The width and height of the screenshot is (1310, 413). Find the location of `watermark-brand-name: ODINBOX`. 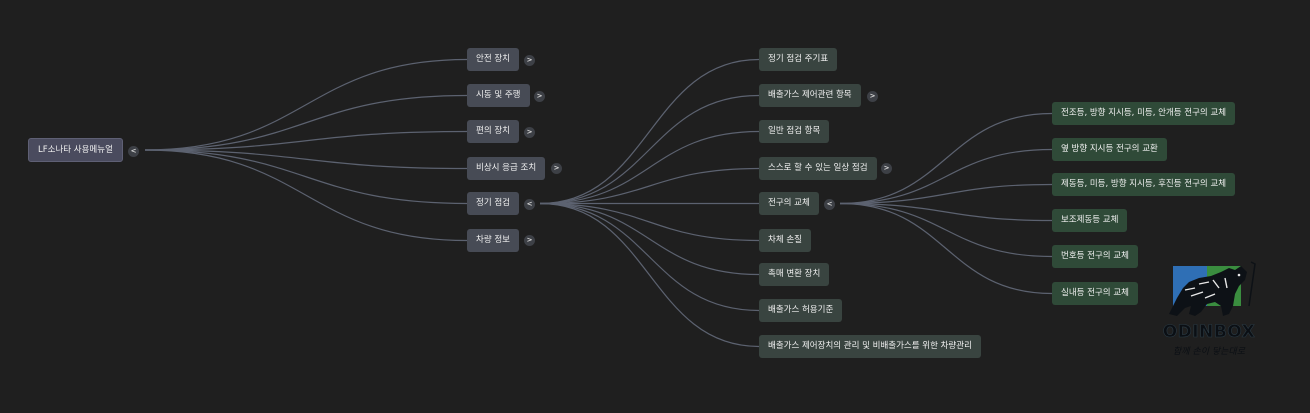

watermark-brand-name: ODINBOX is located at coordinates (1209, 332).